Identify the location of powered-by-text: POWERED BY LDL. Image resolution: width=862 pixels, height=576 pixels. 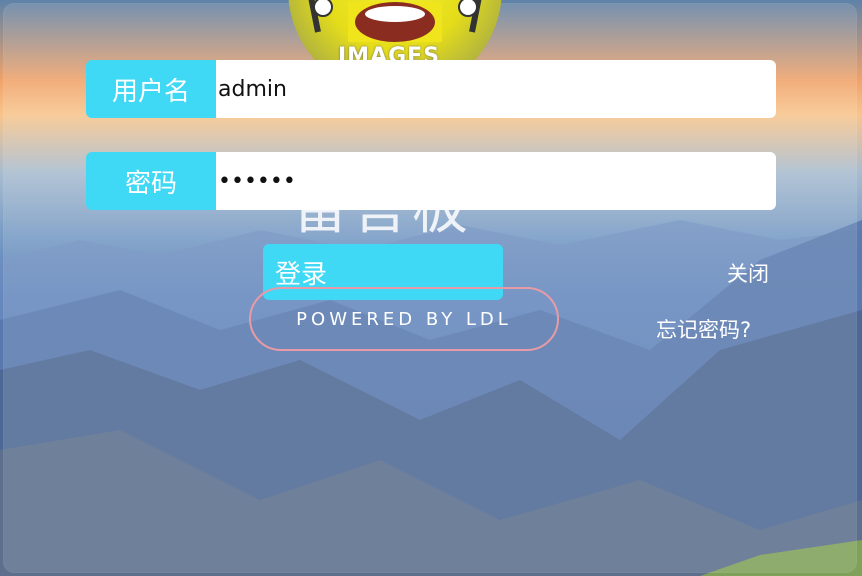
(404, 319).